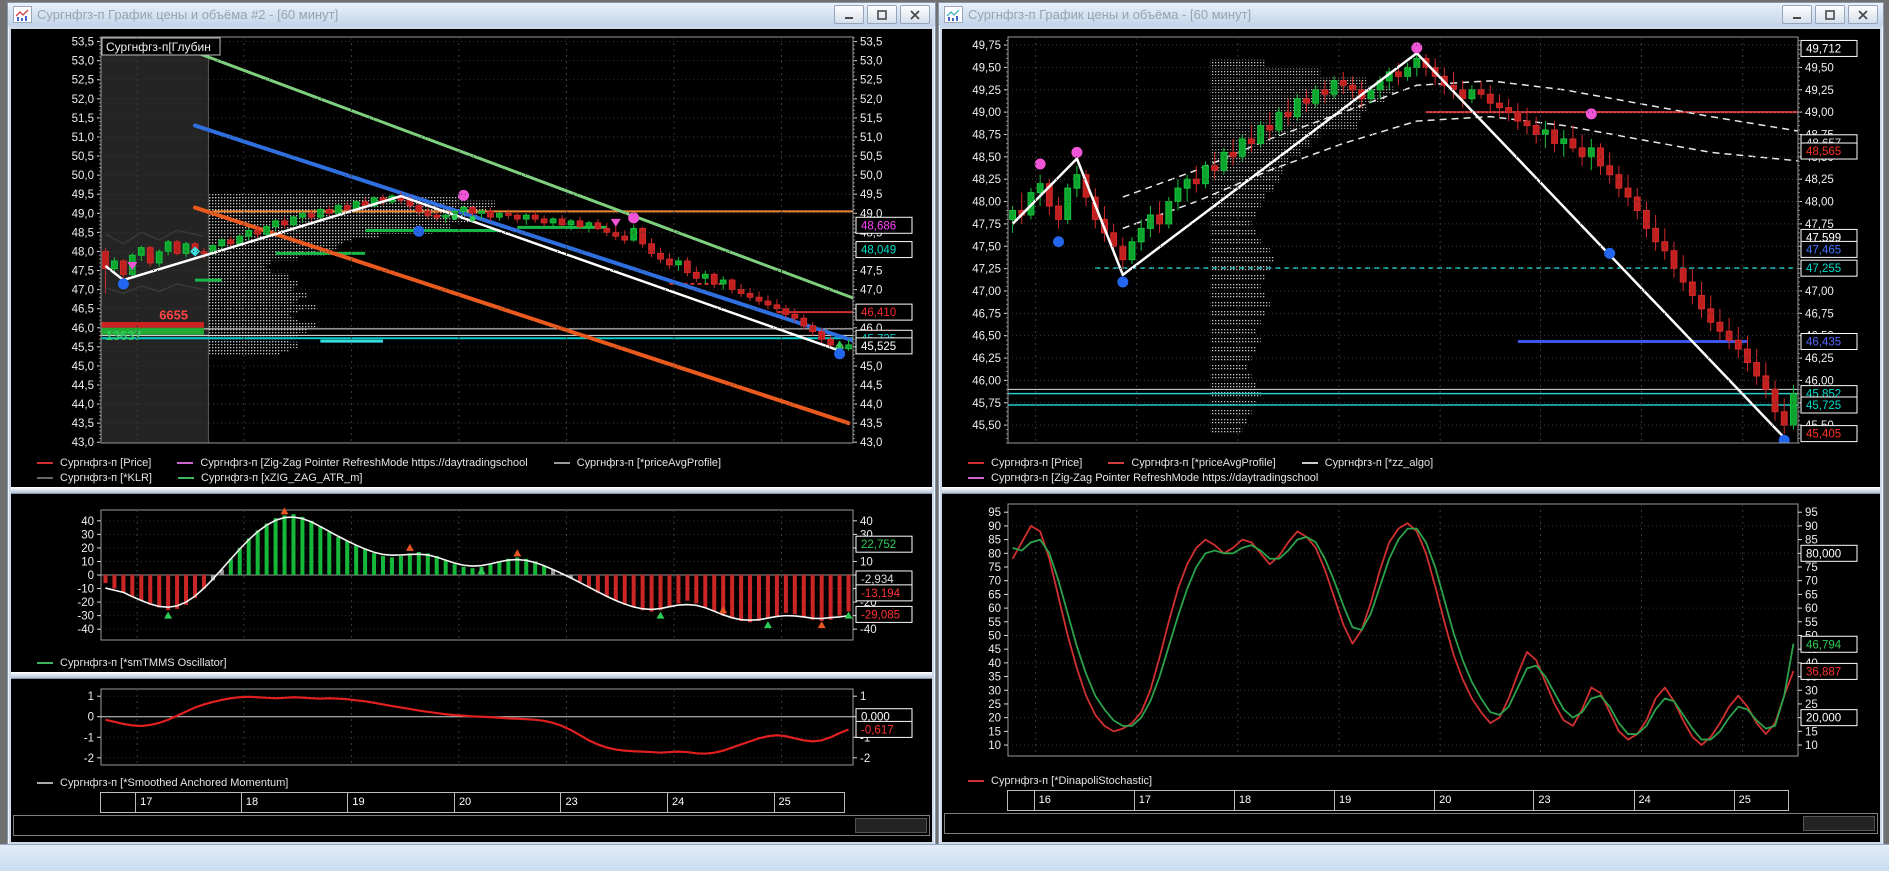 Image resolution: width=1889 pixels, height=871 pixels. I want to click on svg-text: 40, so click(994, 664).